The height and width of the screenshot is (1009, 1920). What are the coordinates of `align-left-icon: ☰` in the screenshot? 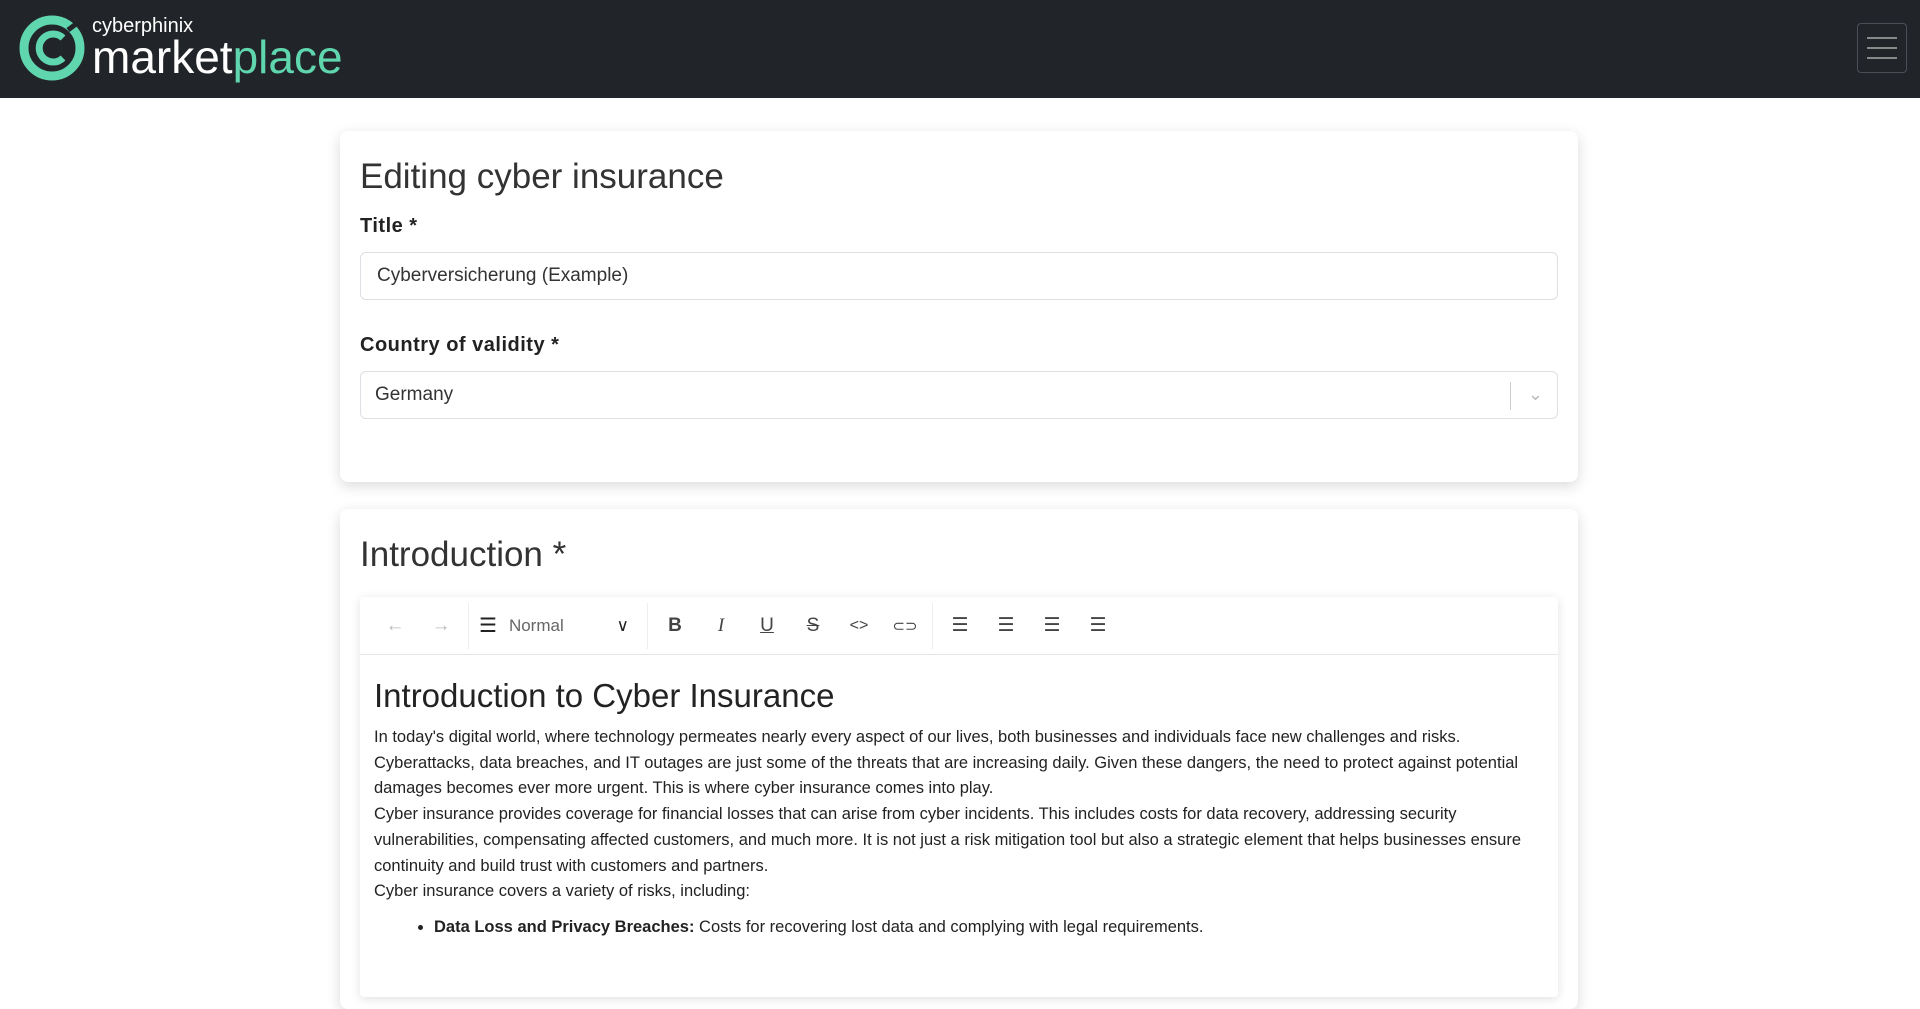 It's located at (960, 625).